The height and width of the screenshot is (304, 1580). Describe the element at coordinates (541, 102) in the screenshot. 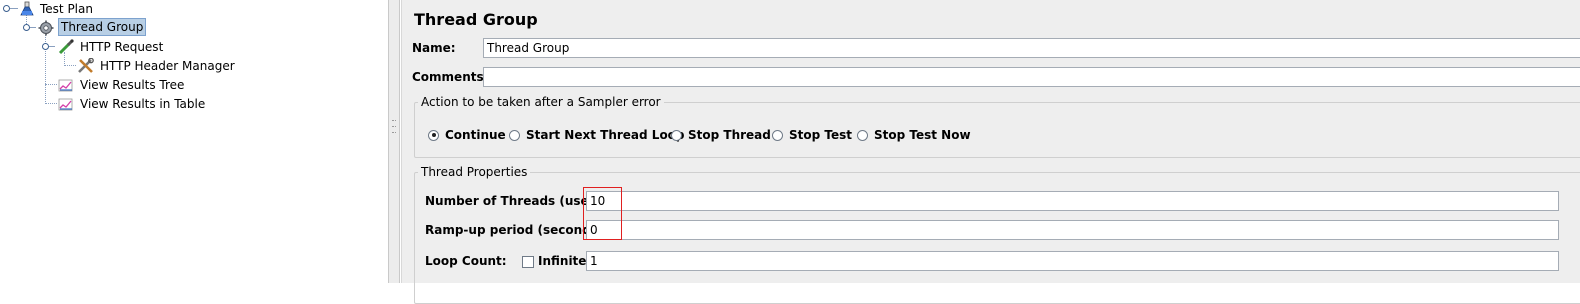

I see `sampler-error-group-title: Action to be taken after a Sampler error` at that location.